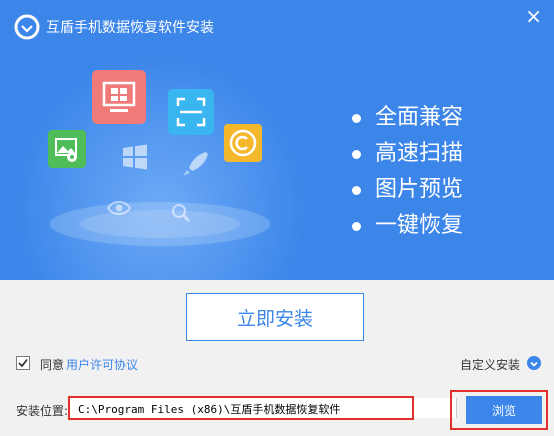 This screenshot has height=436, width=554. I want to click on agree-label: 同意, so click(52, 365).